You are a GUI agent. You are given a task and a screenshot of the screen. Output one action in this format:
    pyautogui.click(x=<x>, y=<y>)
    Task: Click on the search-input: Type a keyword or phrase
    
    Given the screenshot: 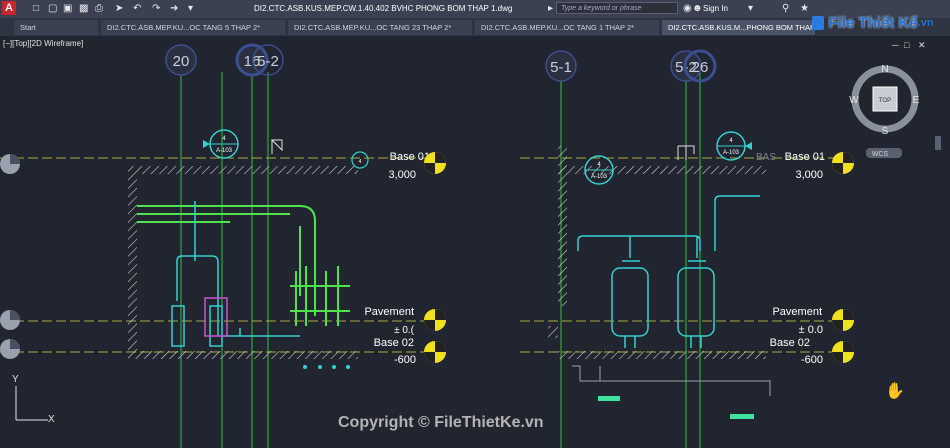 What is the action you would take?
    pyautogui.click(x=617, y=8)
    